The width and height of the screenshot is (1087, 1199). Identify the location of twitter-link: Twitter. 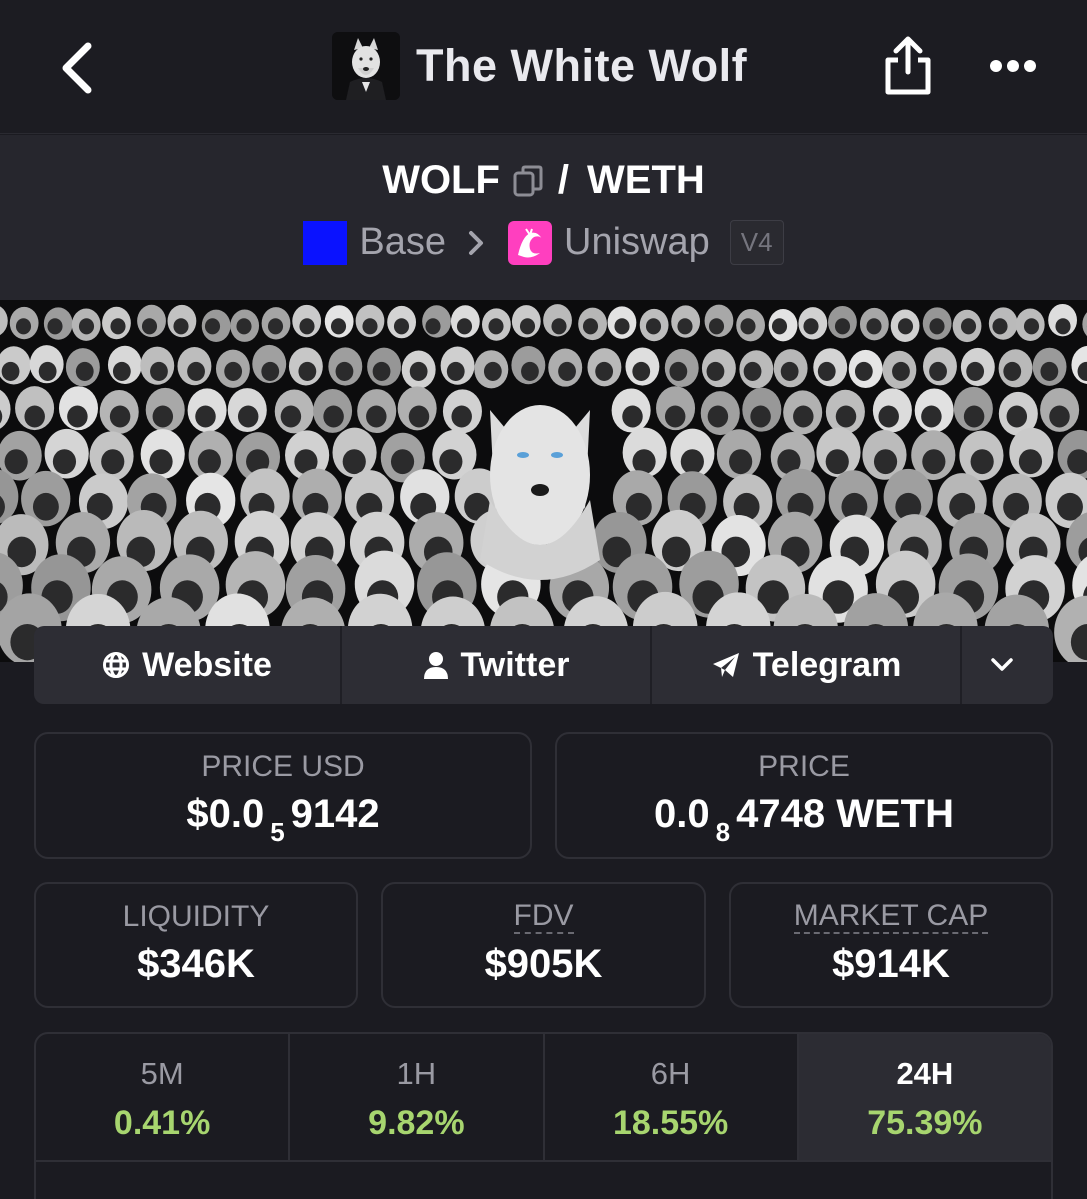
(497, 665).